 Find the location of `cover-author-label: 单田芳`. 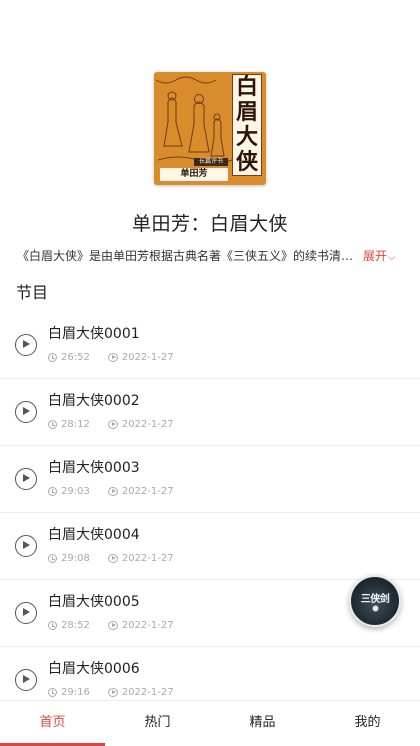

cover-author-label: 单田芳 is located at coordinates (194, 174).